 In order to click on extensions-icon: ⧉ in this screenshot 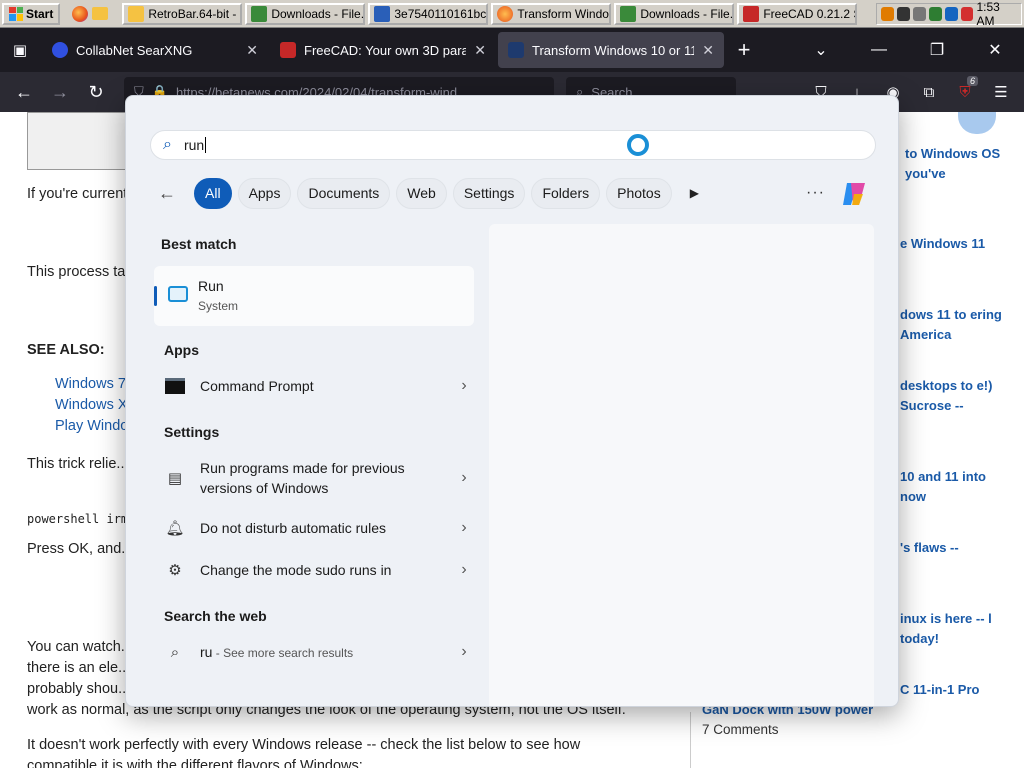, I will do `click(929, 92)`.